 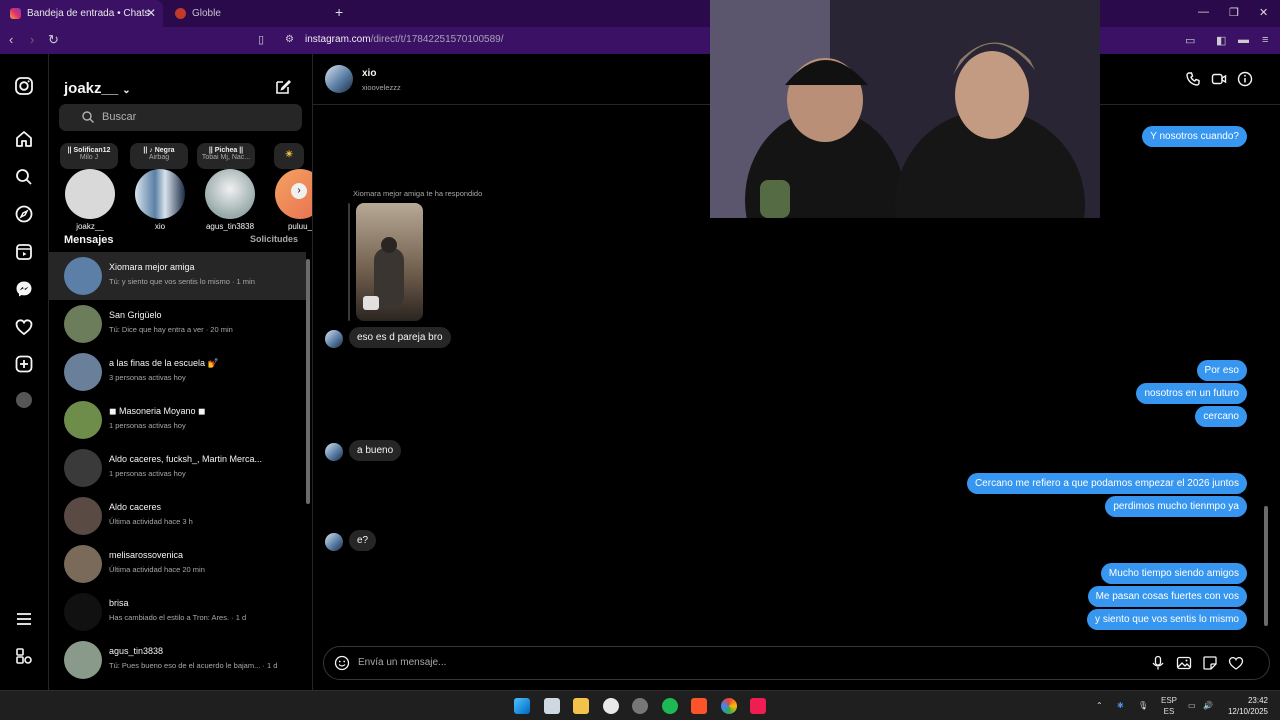 I want to click on new-tab-button: +, so click(x=339, y=12).